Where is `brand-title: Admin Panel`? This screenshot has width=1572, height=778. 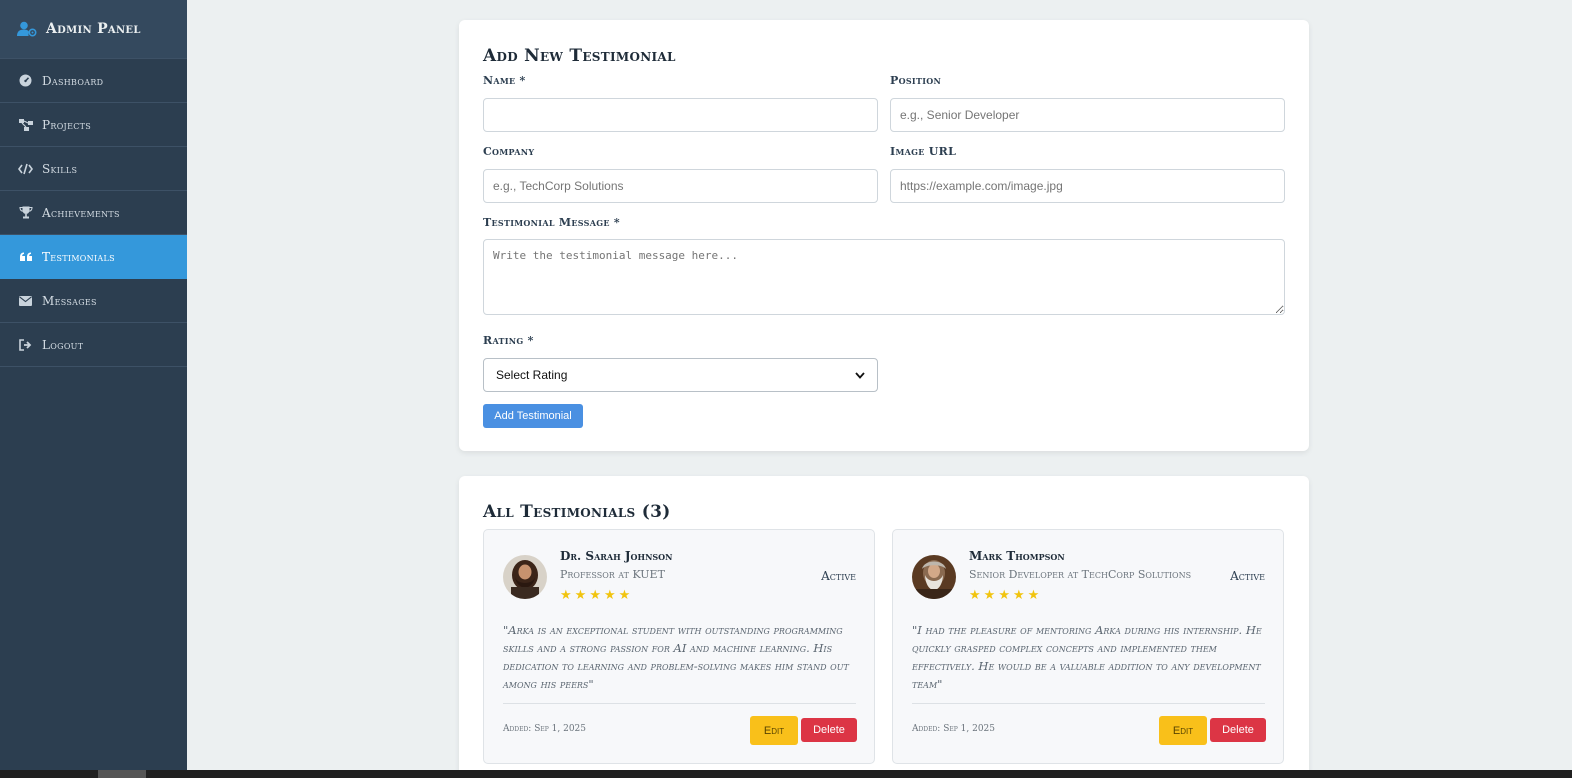
brand-title: Admin Panel is located at coordinates (93, 29).